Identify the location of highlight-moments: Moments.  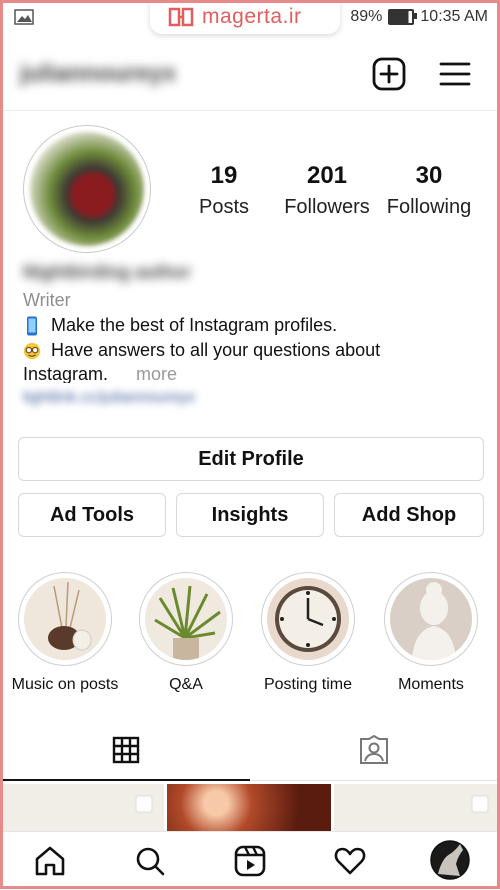
(431, 633).